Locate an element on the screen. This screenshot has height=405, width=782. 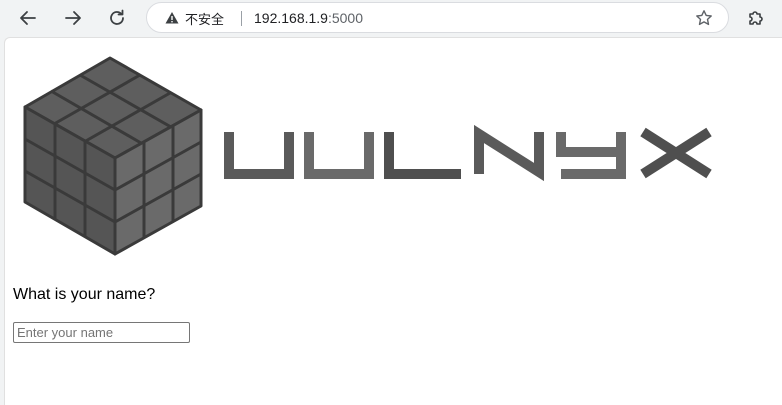
vulnyx-wordmark is located at coordinates (468, 153).